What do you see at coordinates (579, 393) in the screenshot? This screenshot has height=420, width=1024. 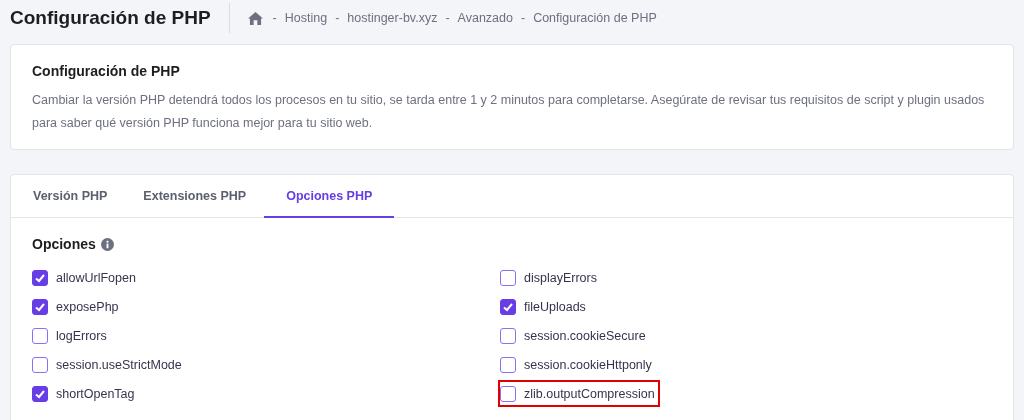 I see `highlighted-checkbox-option: zlib.outputCompression` at bounding box center [579, 393].